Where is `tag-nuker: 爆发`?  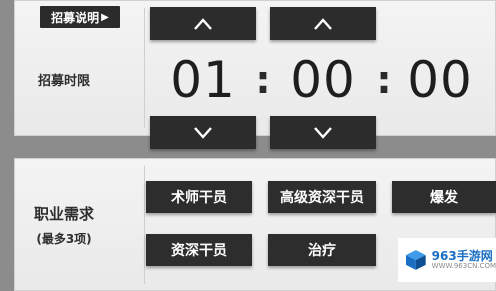
tag-nuker: 爆发 is located at coordinates (444, 197).